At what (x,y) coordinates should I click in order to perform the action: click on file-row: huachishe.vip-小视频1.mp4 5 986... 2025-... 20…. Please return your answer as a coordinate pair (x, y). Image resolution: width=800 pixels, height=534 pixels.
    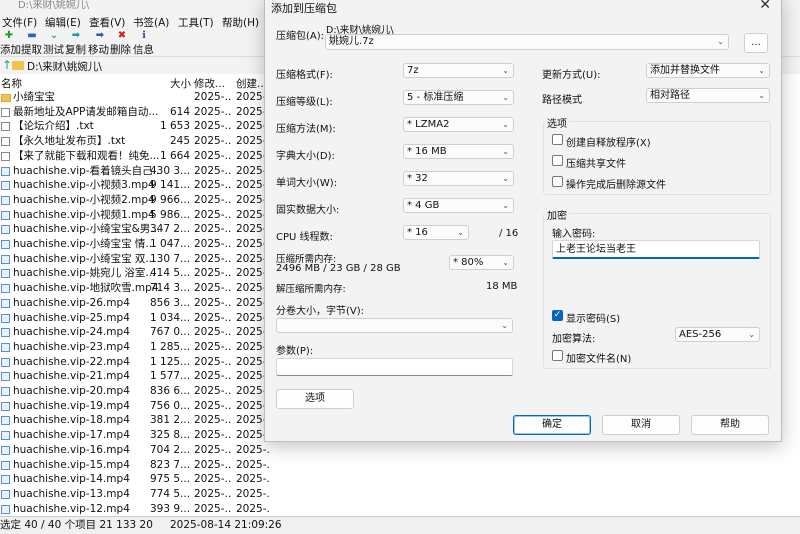
    Looking at the image, I should click on (135, 215).